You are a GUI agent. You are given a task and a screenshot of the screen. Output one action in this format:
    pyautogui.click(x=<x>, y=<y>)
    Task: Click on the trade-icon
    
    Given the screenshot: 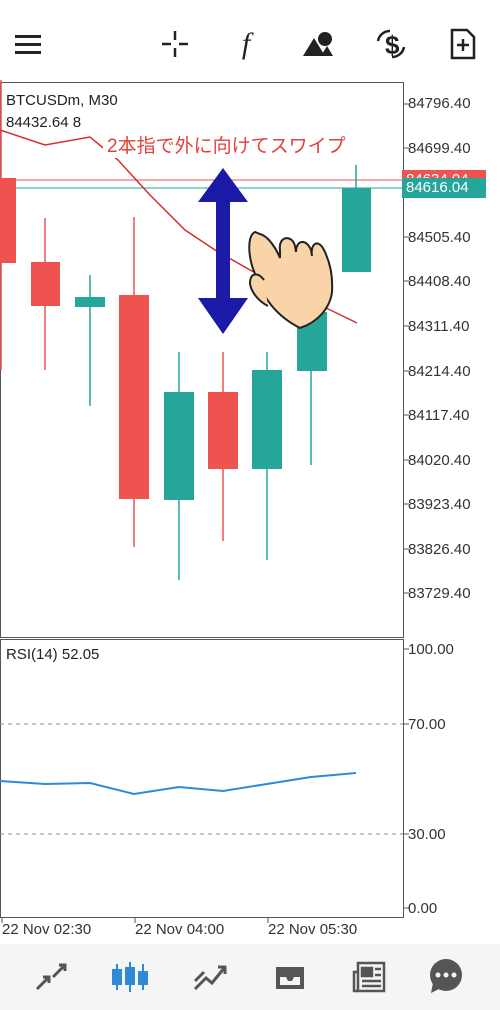 What is the action you would take?
    pyautogui.click(x=210, y=977)
    